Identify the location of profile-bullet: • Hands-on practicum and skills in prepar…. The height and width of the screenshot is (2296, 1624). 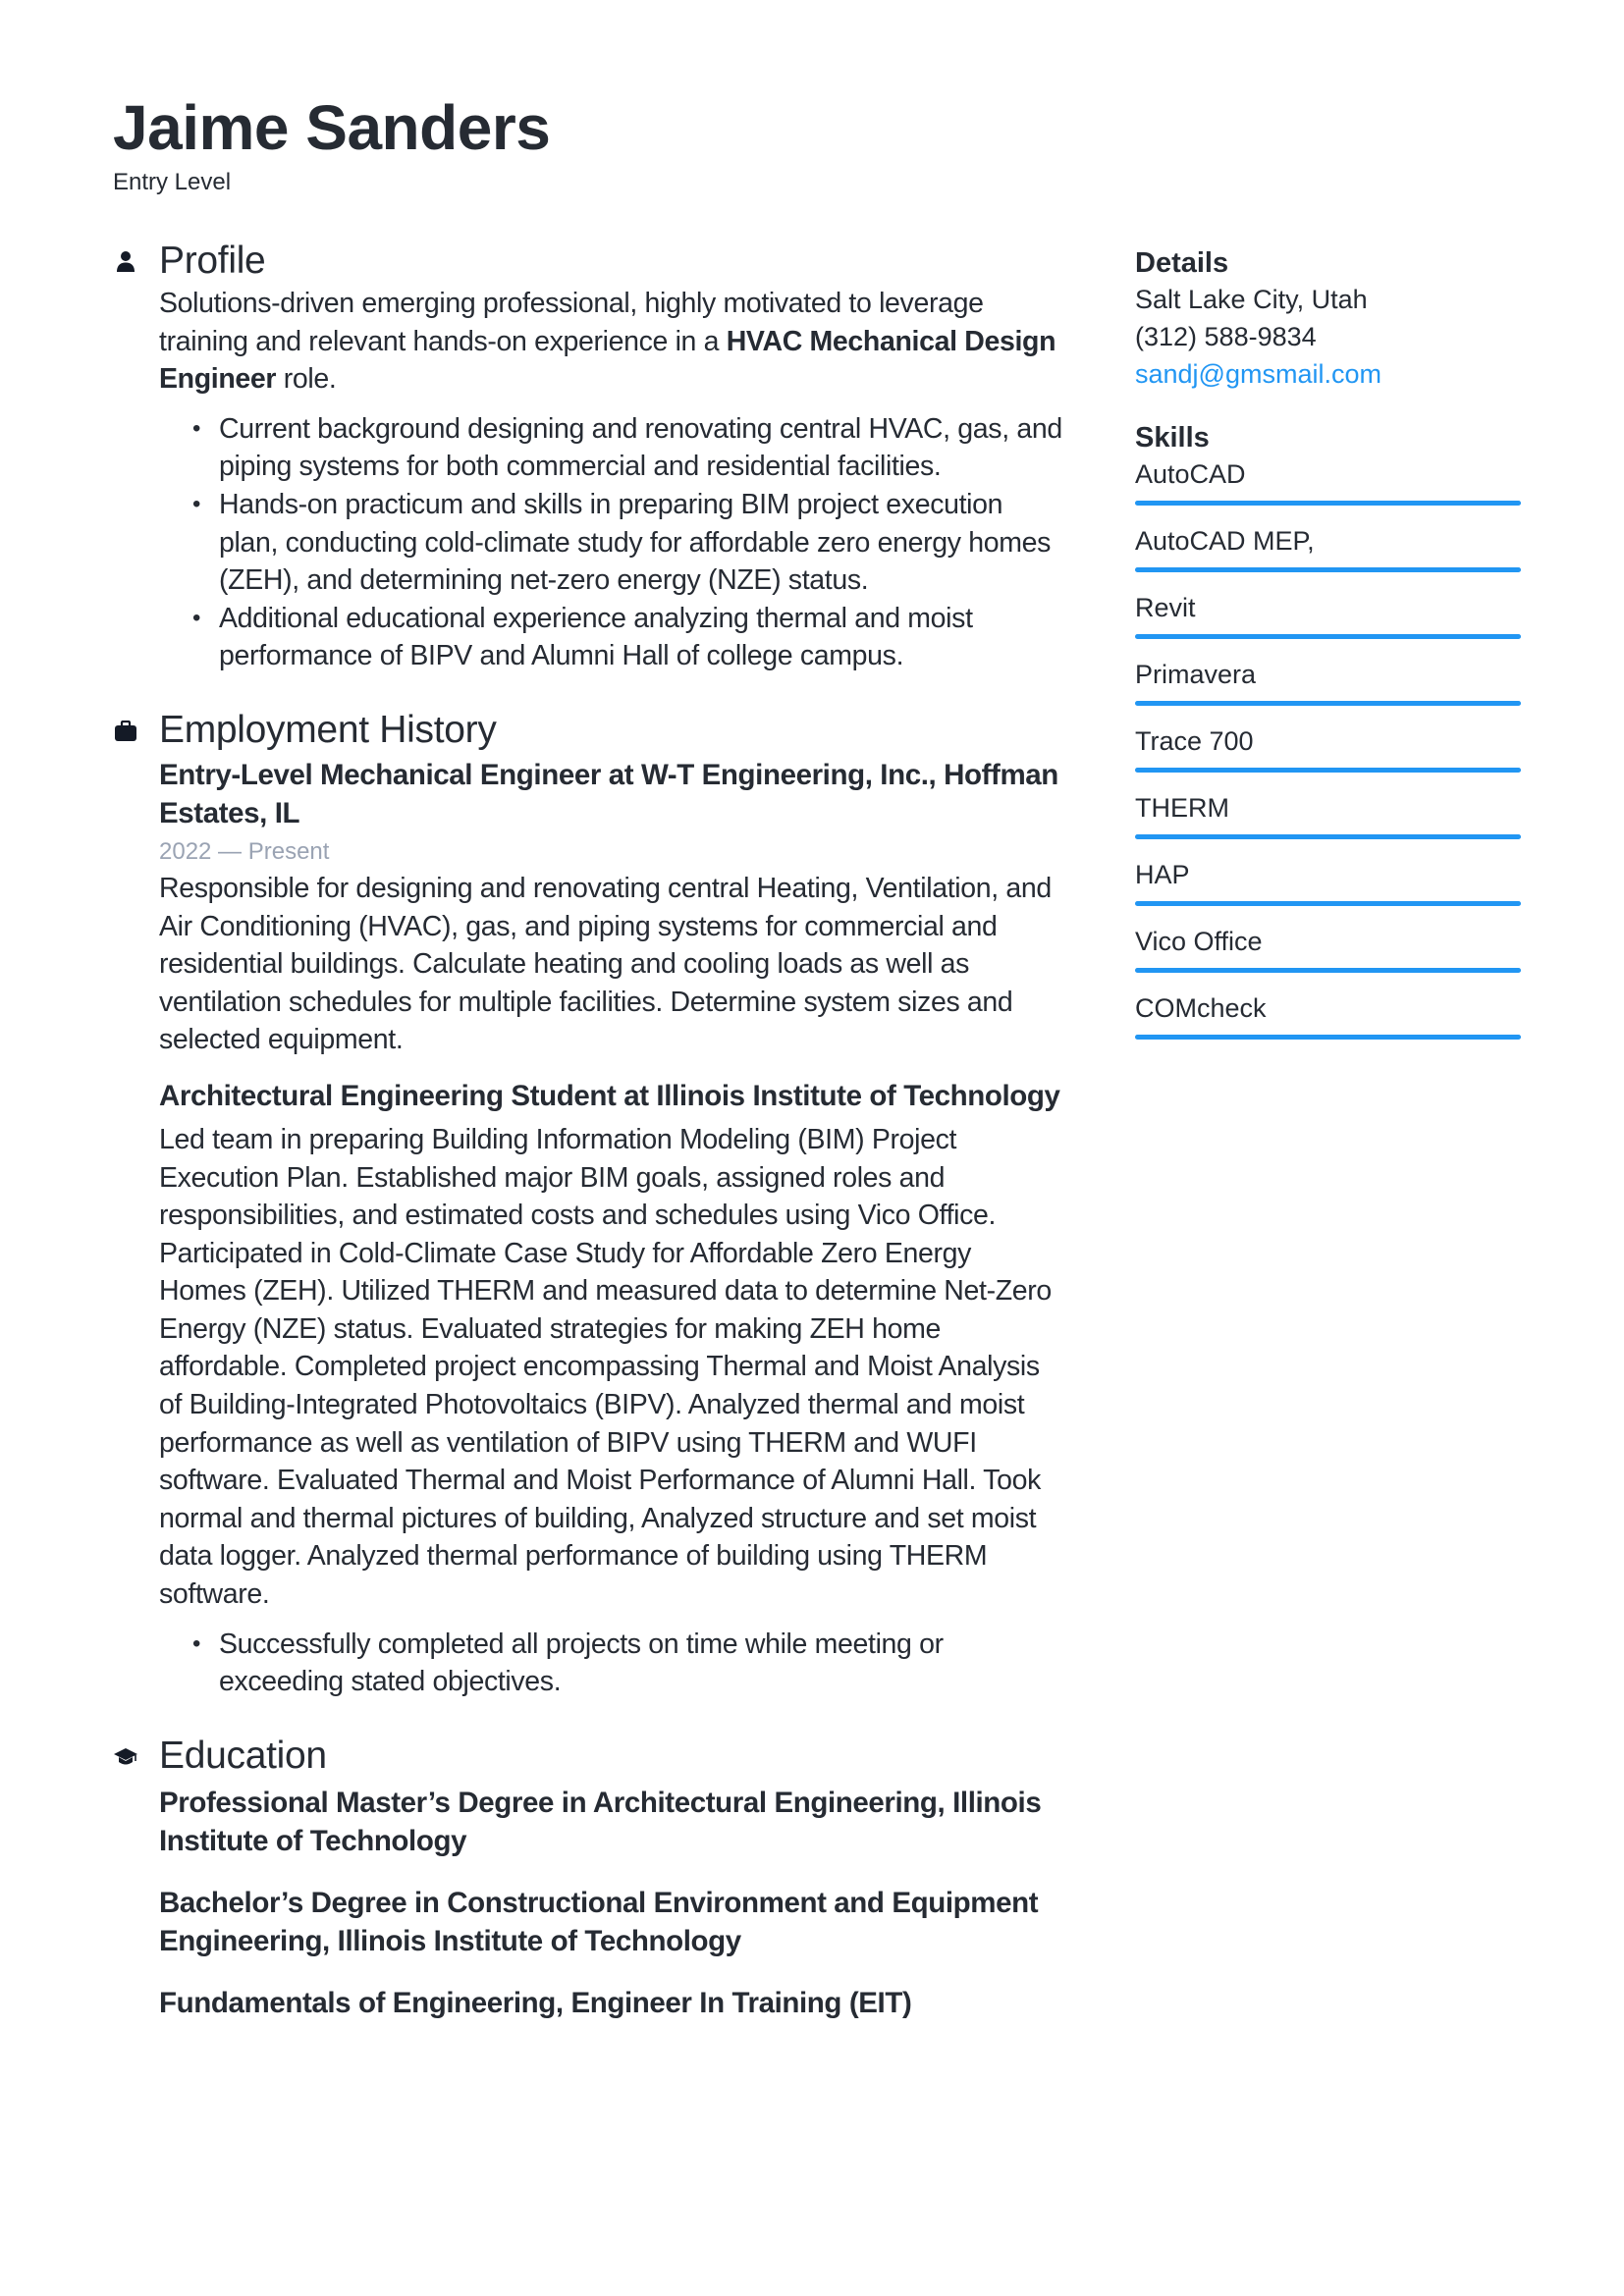
(628, 543).